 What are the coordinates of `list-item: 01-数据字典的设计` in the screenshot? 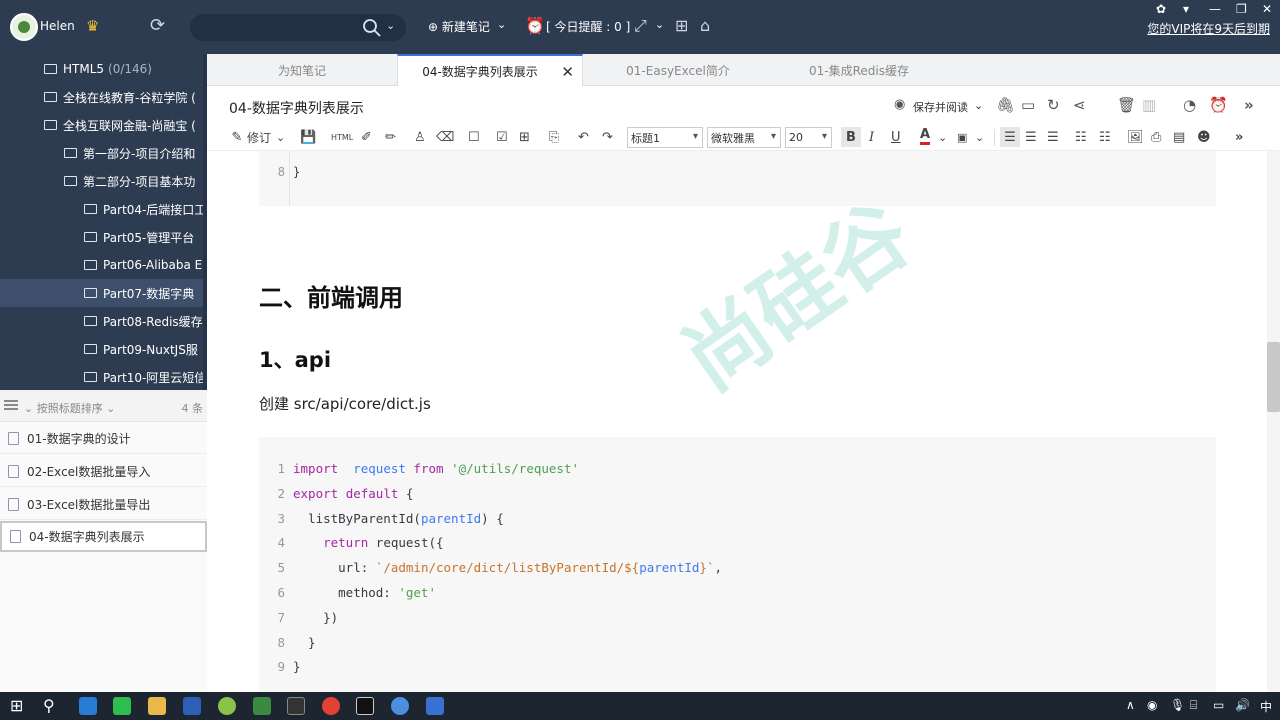 It's located at (103, 438).